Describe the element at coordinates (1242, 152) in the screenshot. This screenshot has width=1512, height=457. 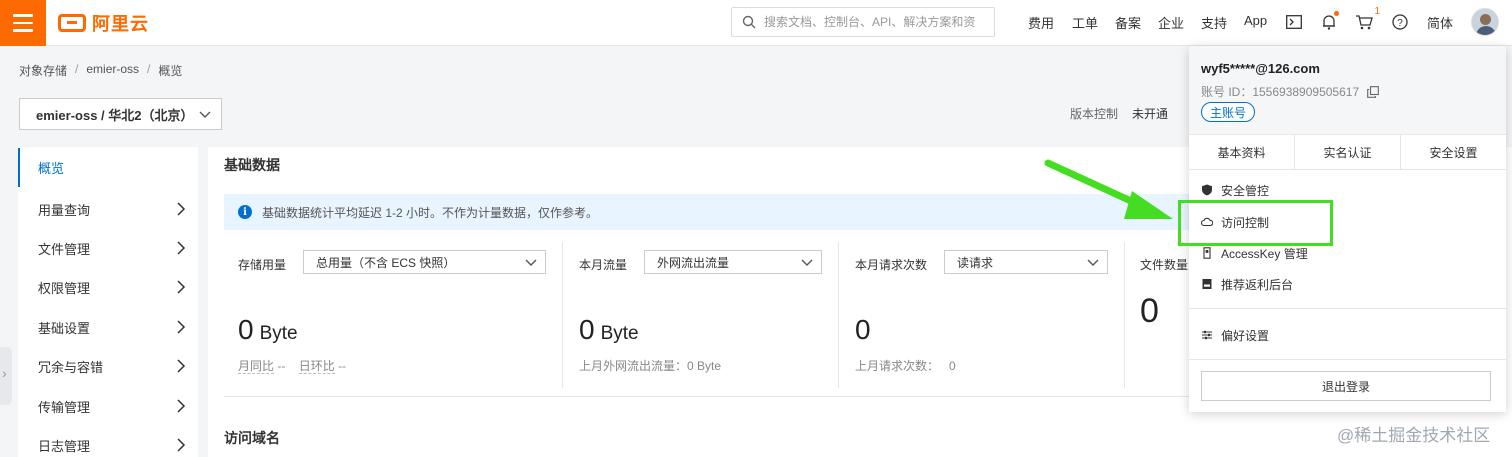
I see `tab-basic-info: 基本资料` at that location.